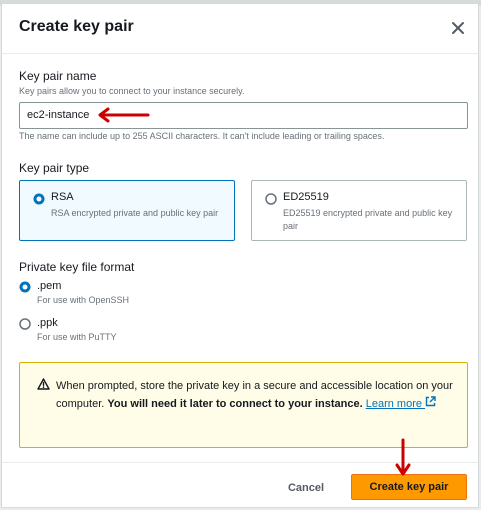 This screenshot has width=481, height=510. What do you see at coordinates (49, 286) in the screenshot?
I see `file-format-option-label: .pem` at bounding box center [49, 286].